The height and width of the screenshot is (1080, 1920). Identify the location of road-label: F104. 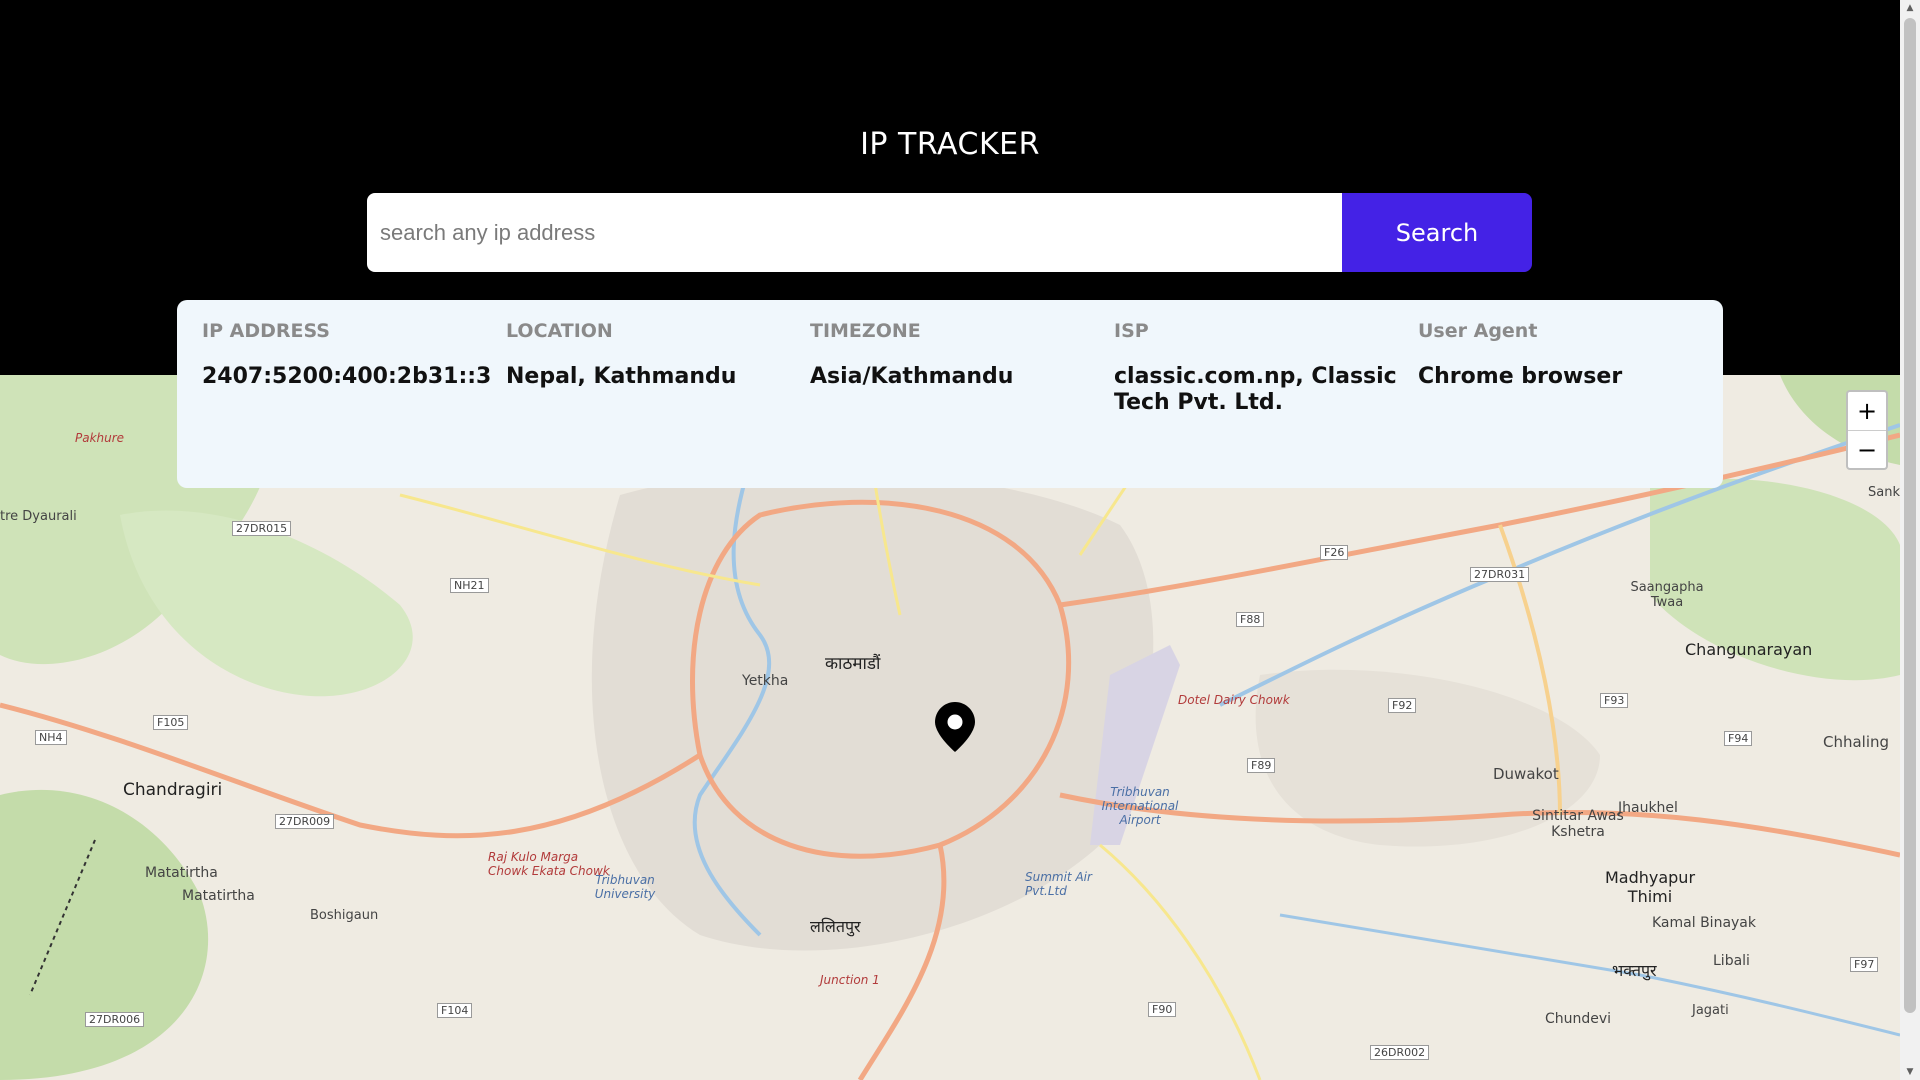
(455, 1010).